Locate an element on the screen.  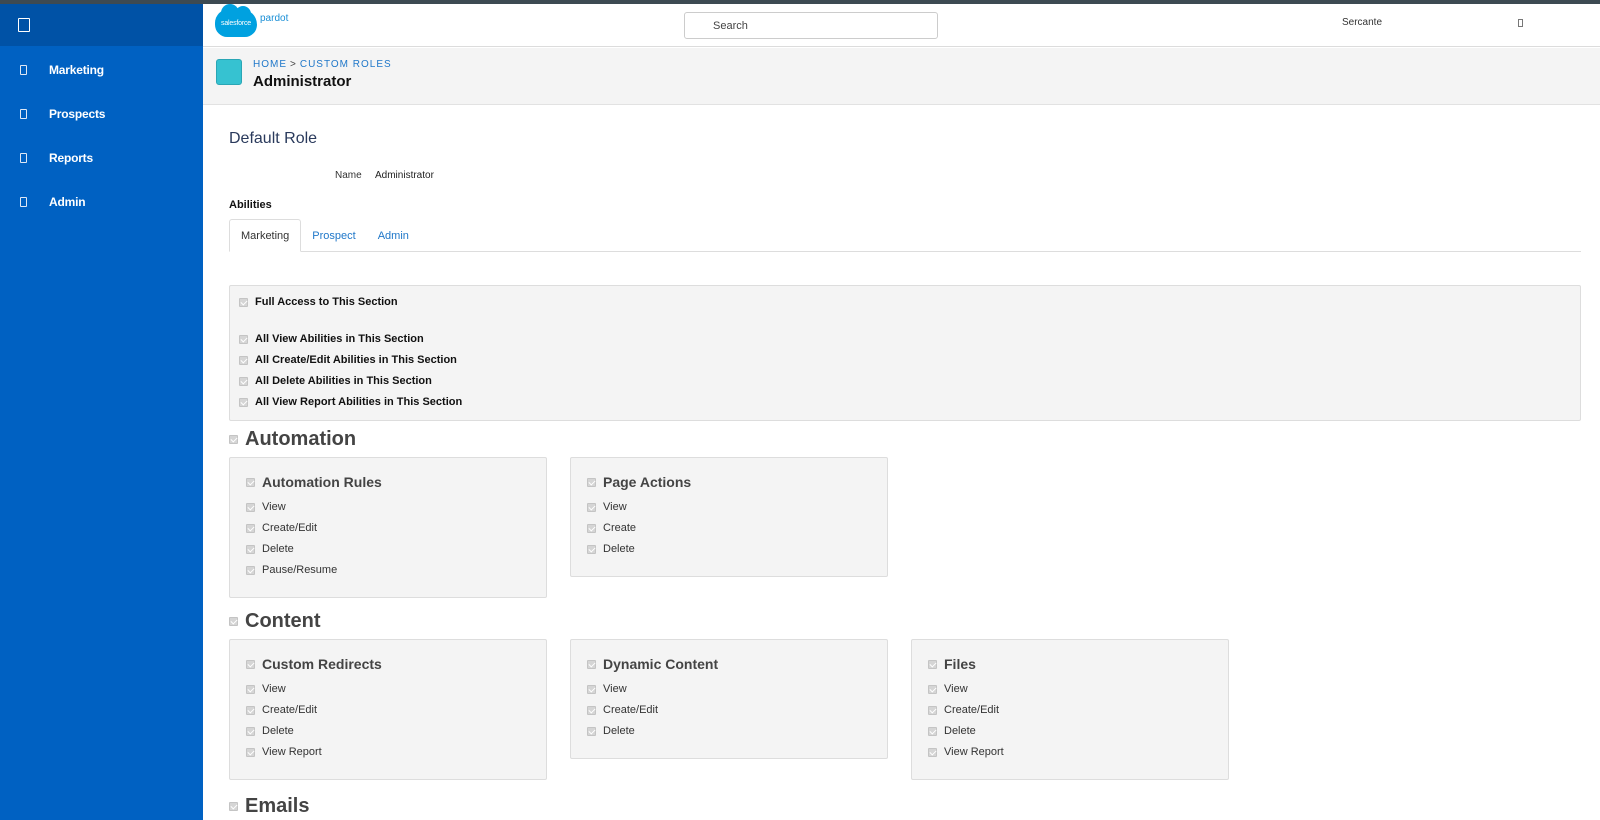
card-title: Automation Rules is located at coordinates (314, 482).